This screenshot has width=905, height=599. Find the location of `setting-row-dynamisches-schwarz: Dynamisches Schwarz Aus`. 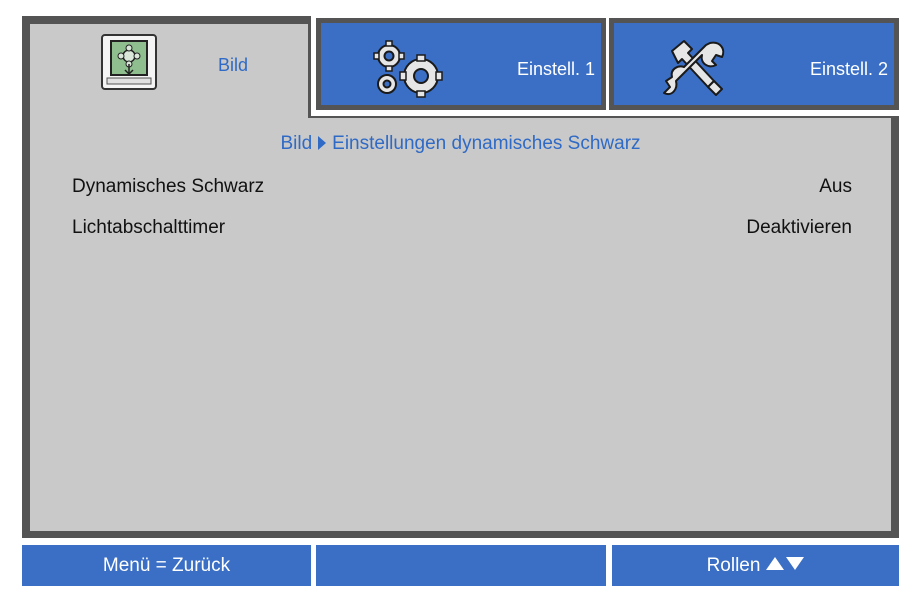

setting-row-dynamisches-schwarz: Dynamisches Schwarz Aus is located at coordinates (462, 190).